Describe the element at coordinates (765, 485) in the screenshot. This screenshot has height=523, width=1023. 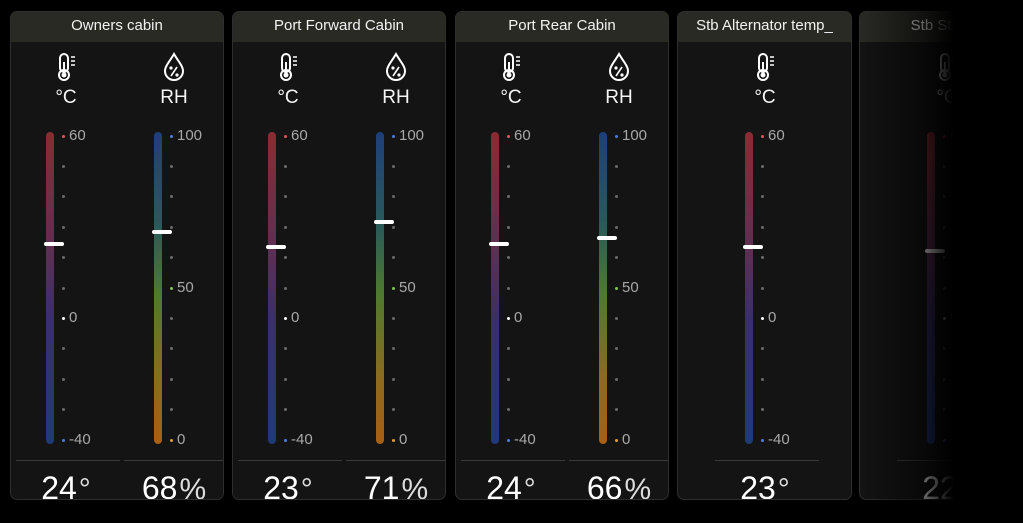
I see `gauge-reading: 23°` at that location.